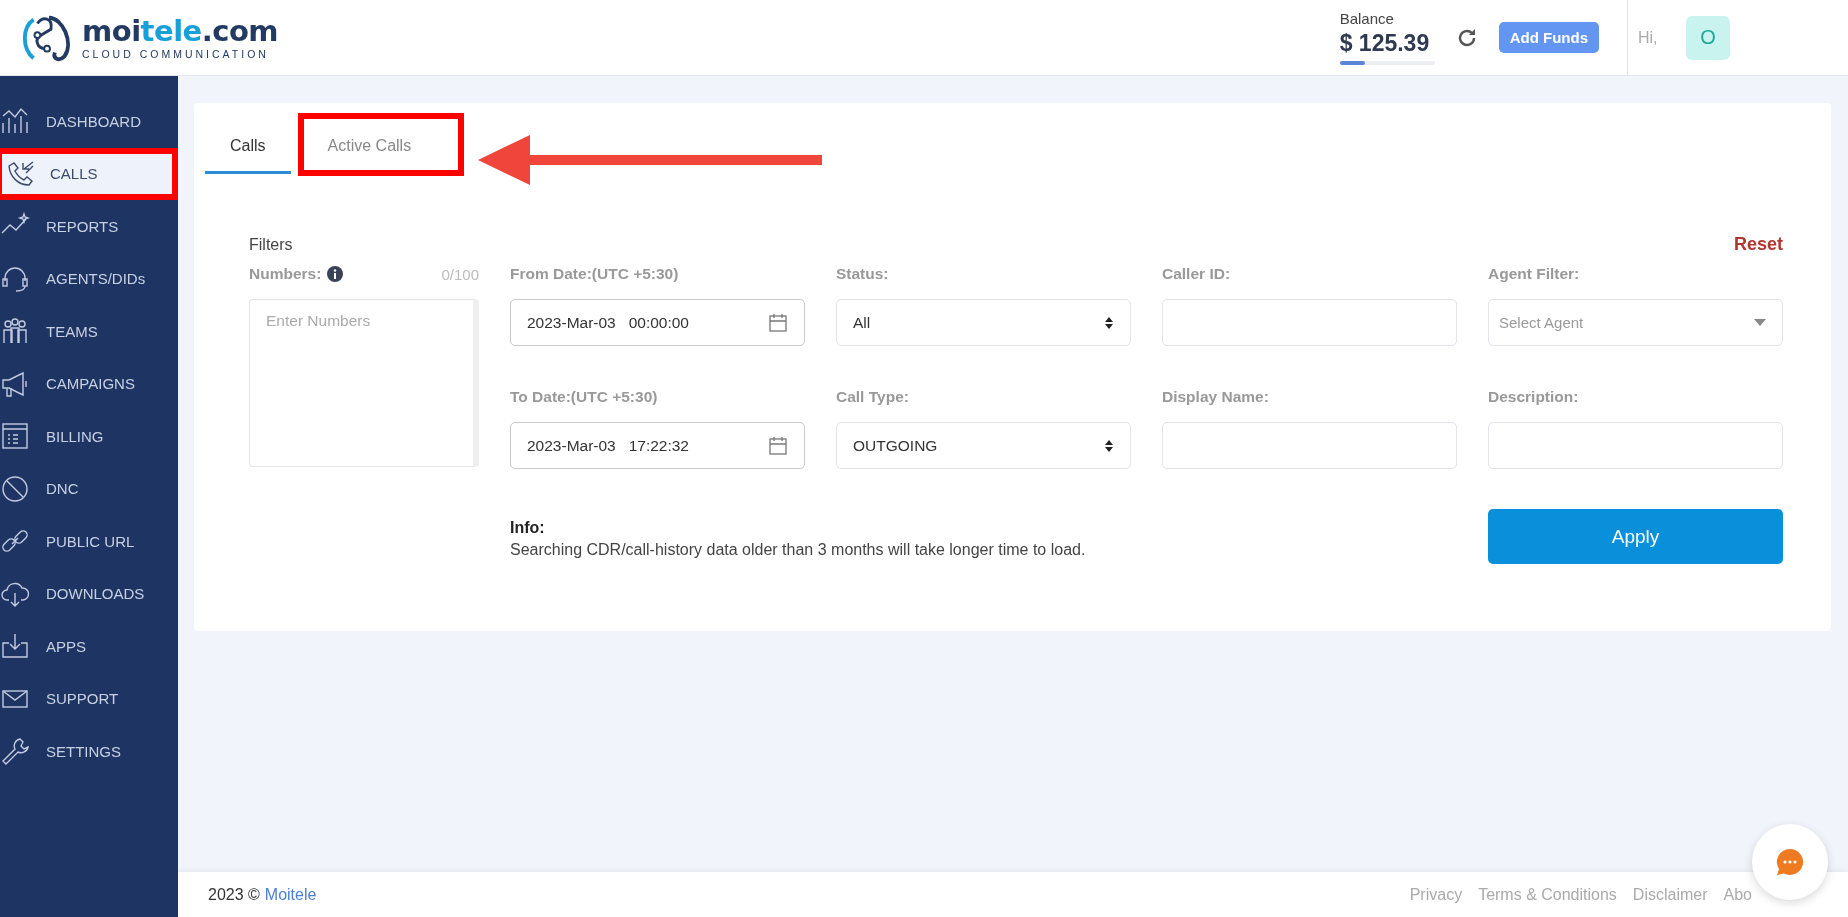 This screenshot has height=917, width=1848. I want to click on numbers-label: Numbers:, so click(285, 274).